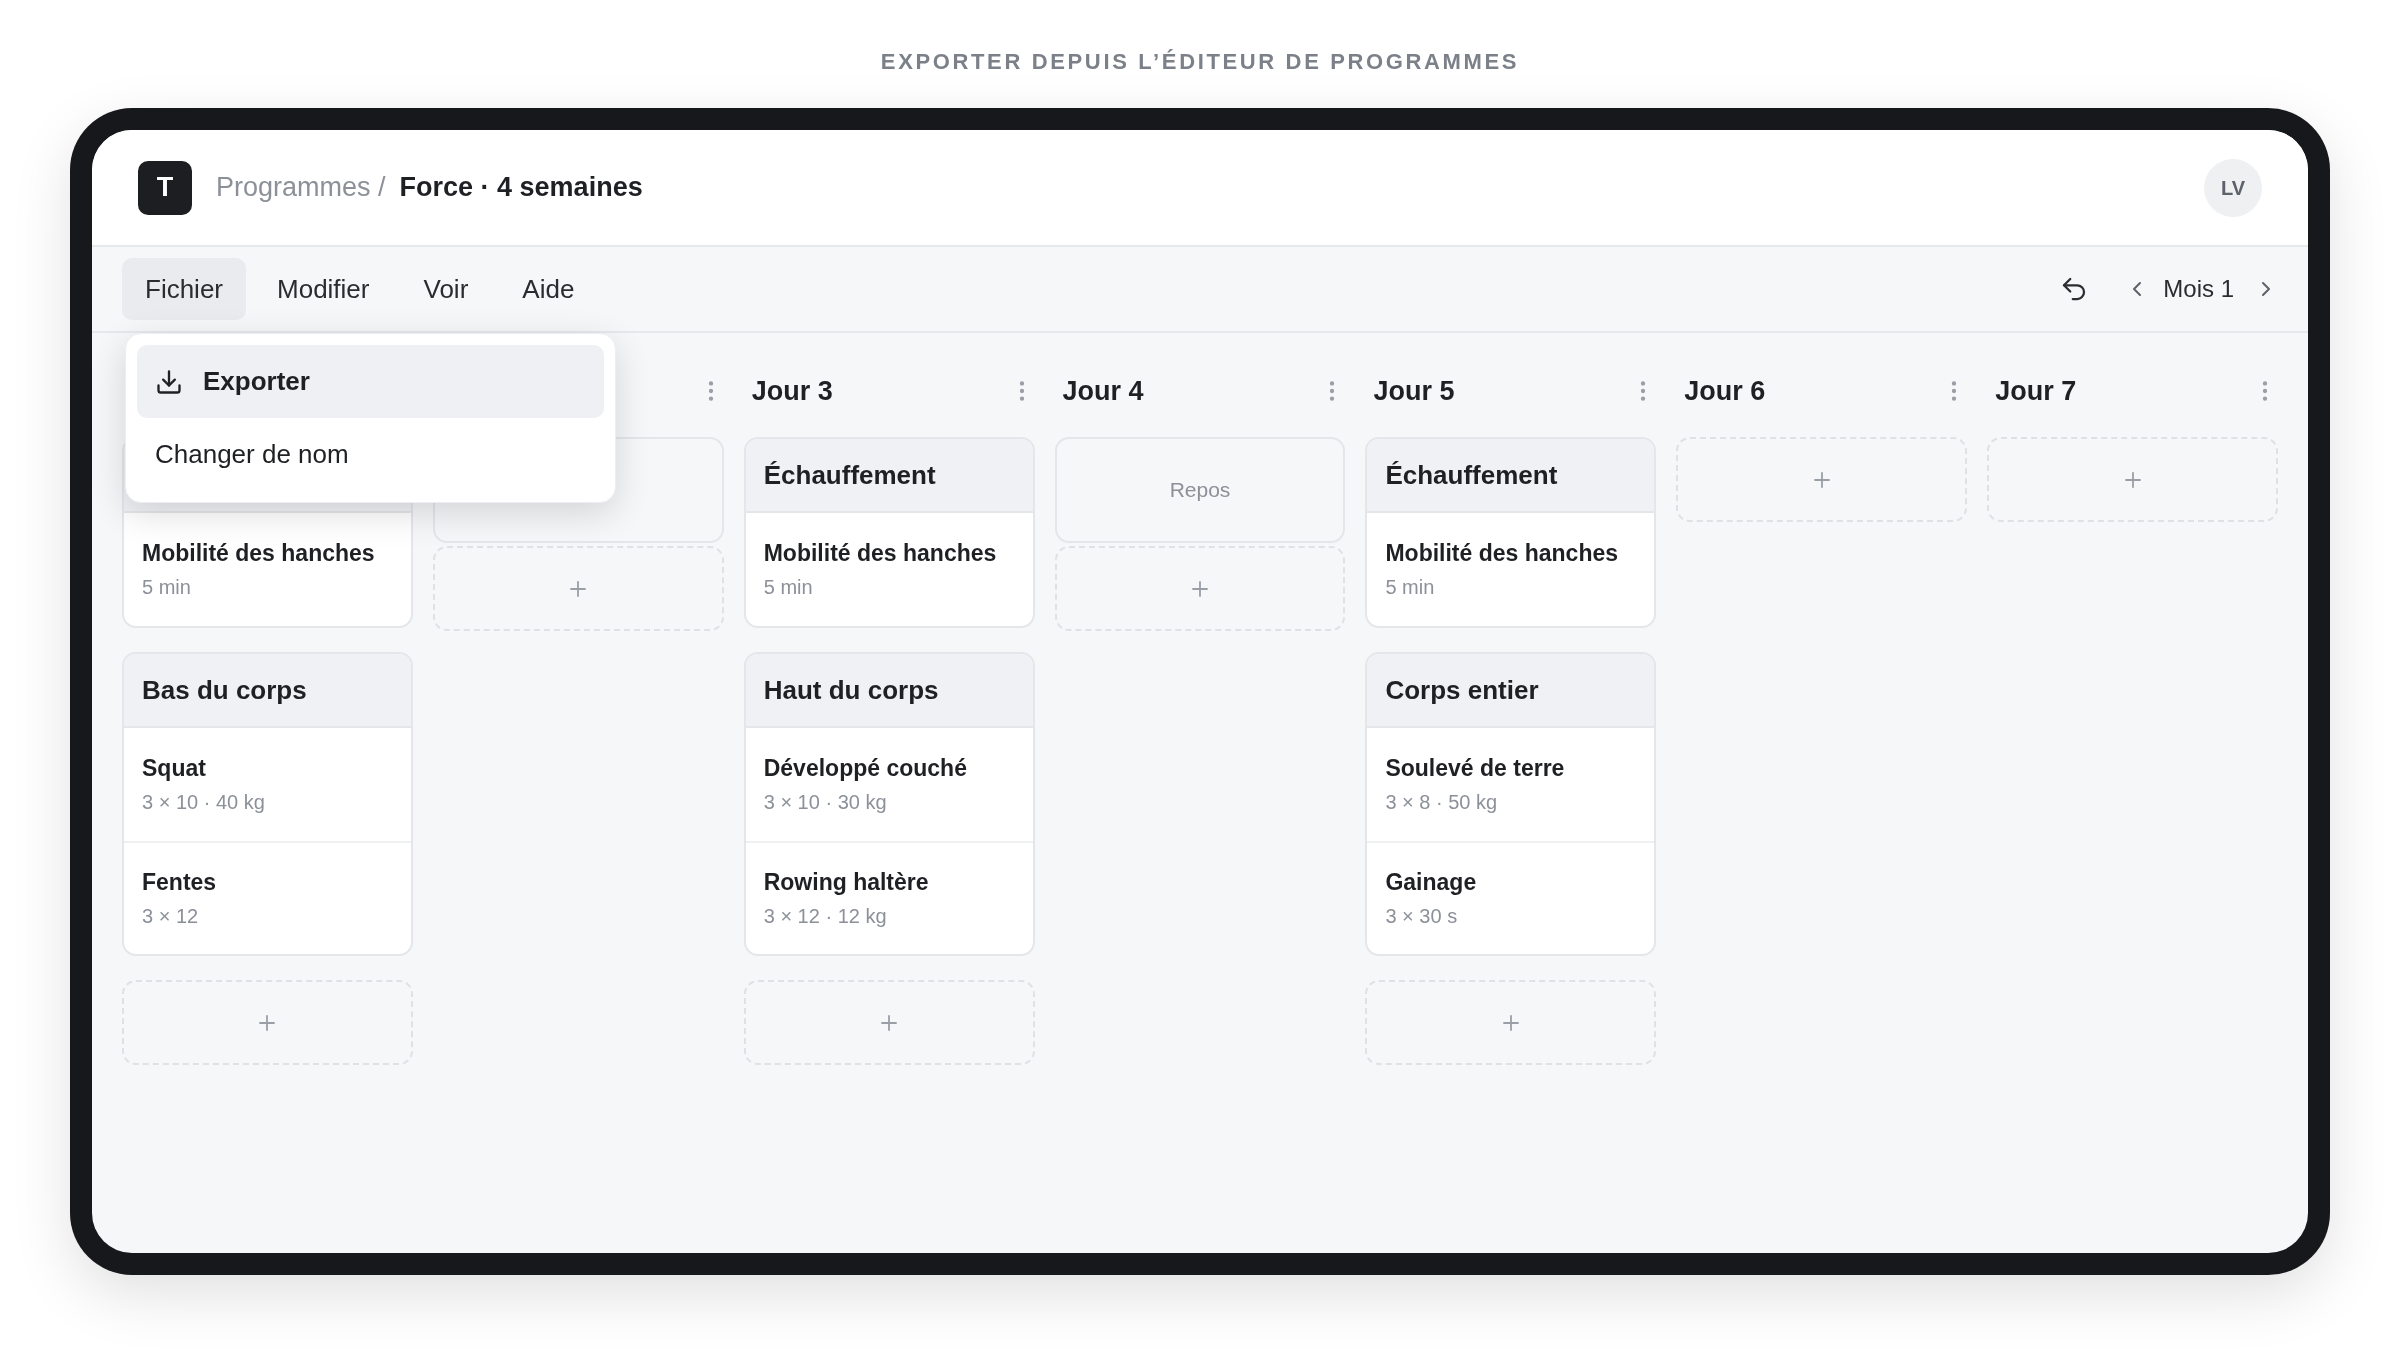 This screenshot has width=2400, height=1350. I want to click on session-card: Corps entier Soulevé de terre 3 × 8 · 50 kg Gainage 3 × 30 s, so click(1511, 804).